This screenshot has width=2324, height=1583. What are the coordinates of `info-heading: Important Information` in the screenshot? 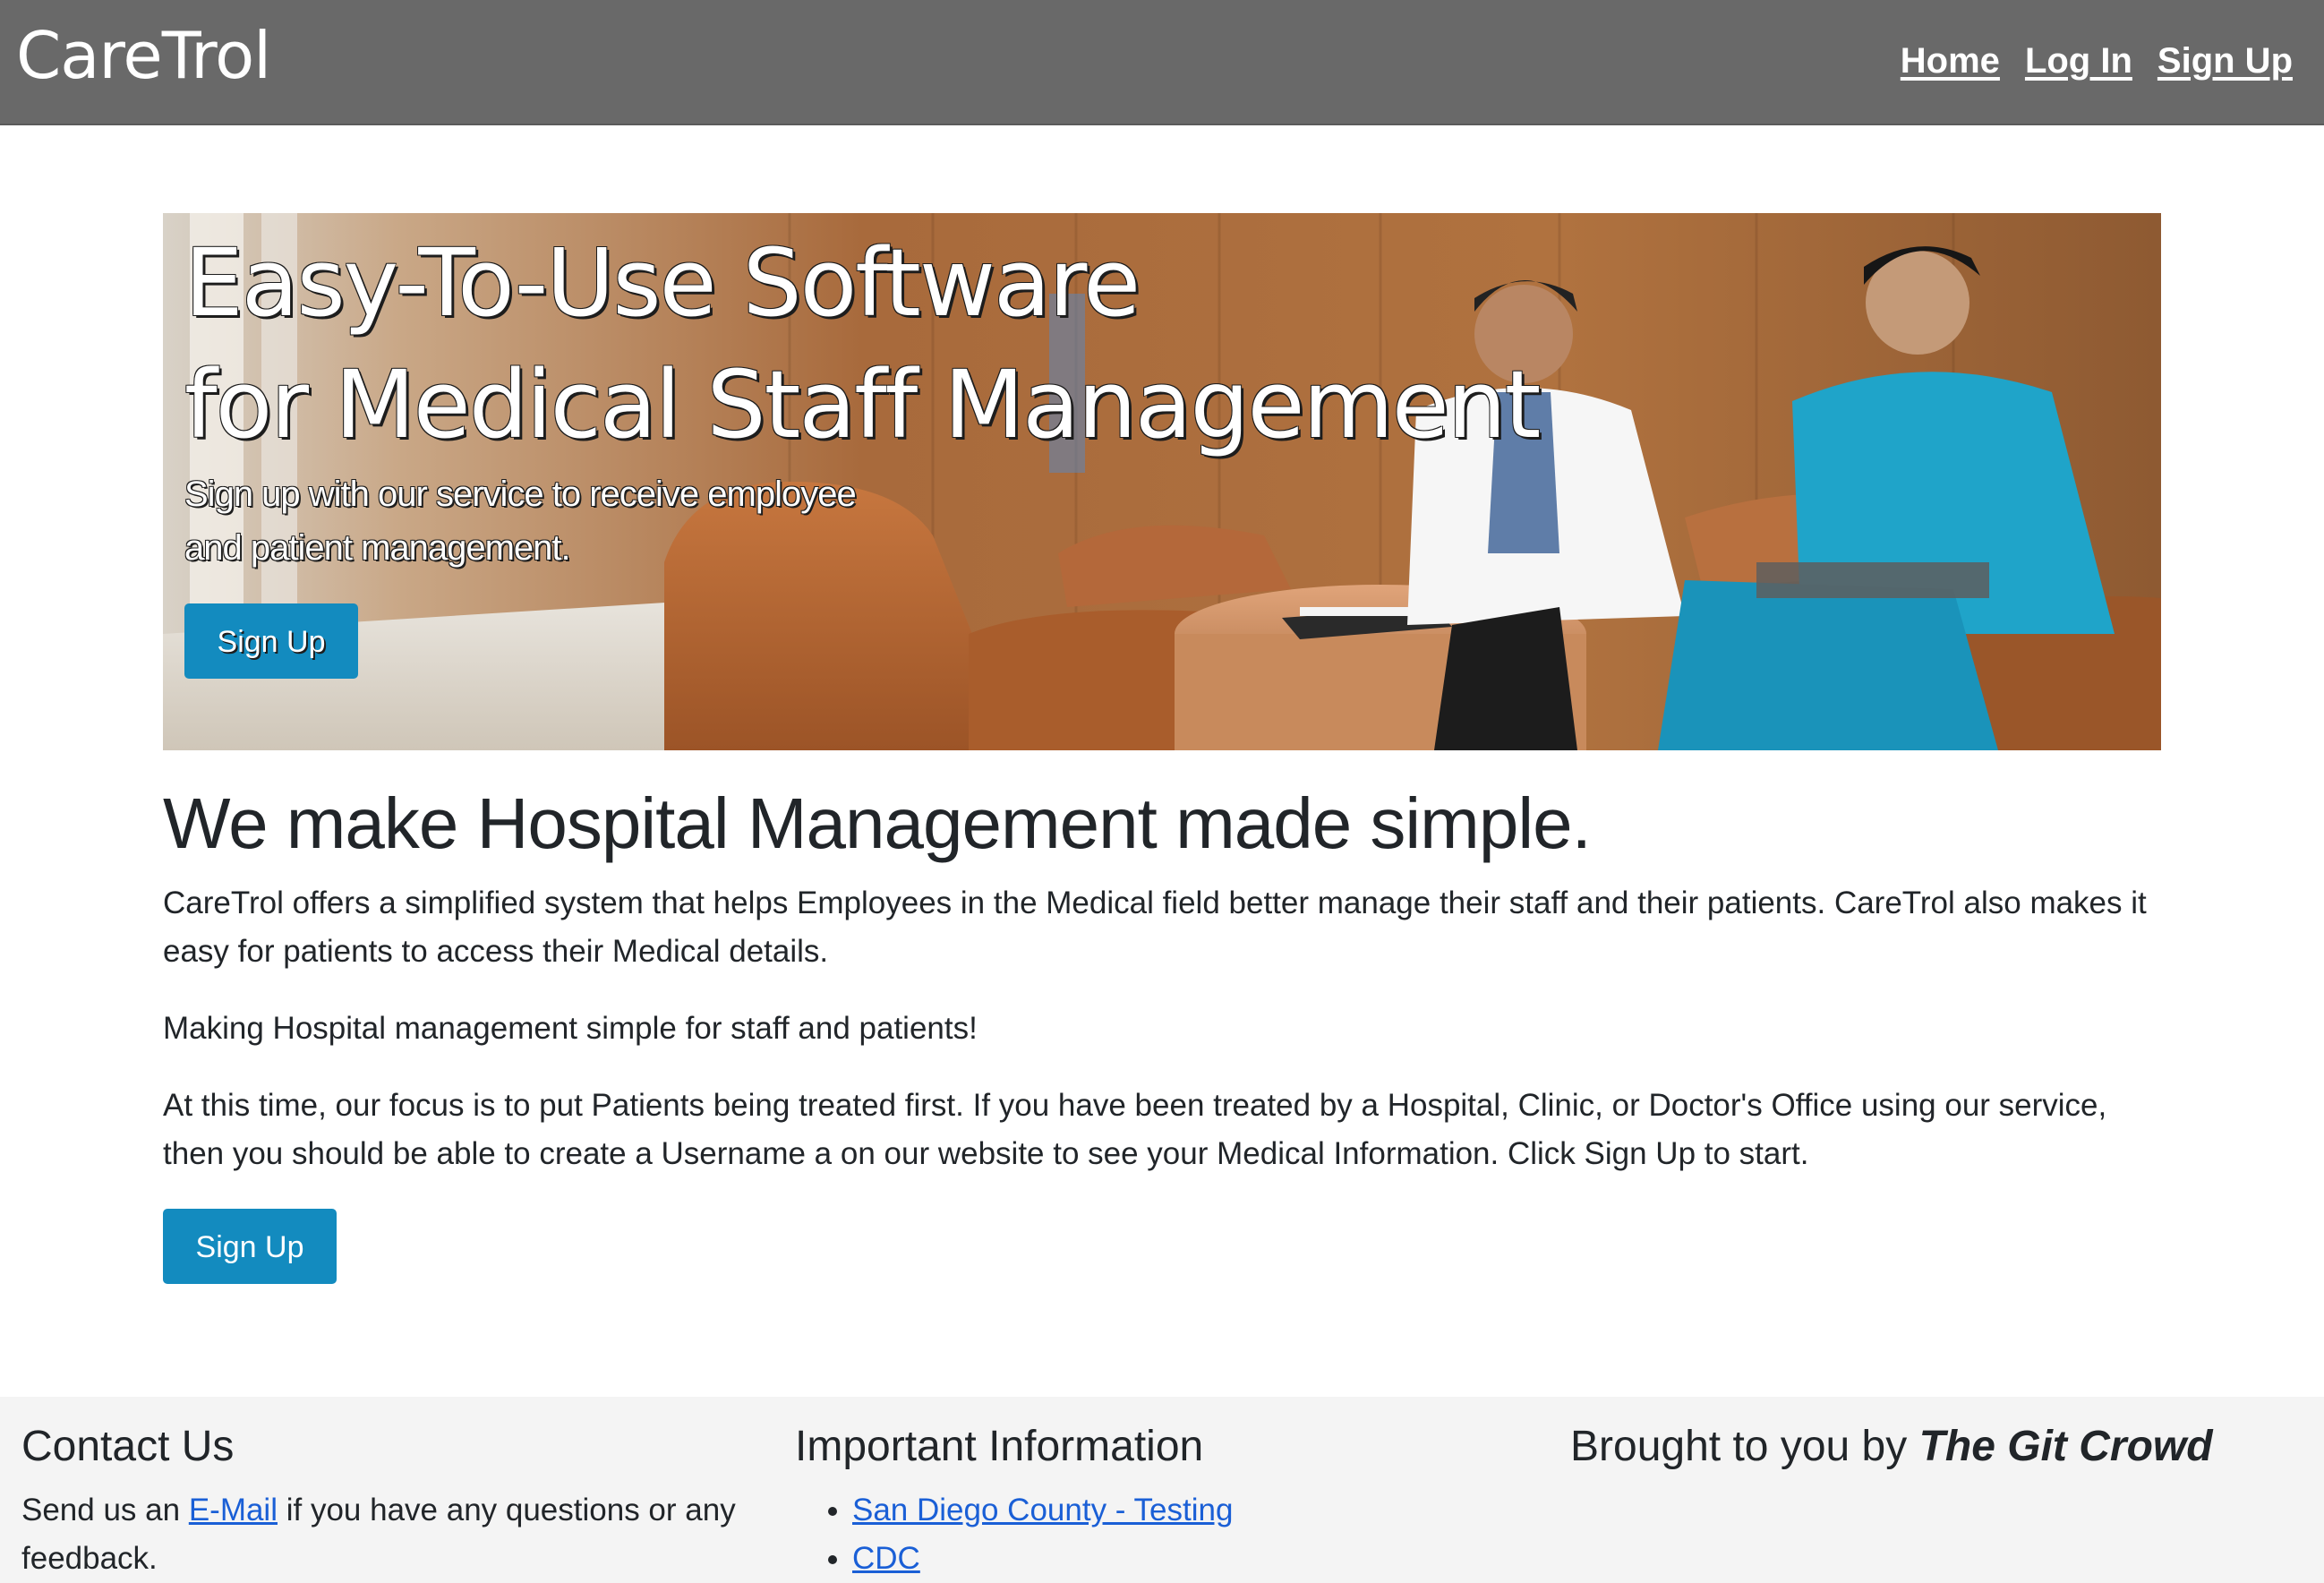 It's located at (999, 1446).